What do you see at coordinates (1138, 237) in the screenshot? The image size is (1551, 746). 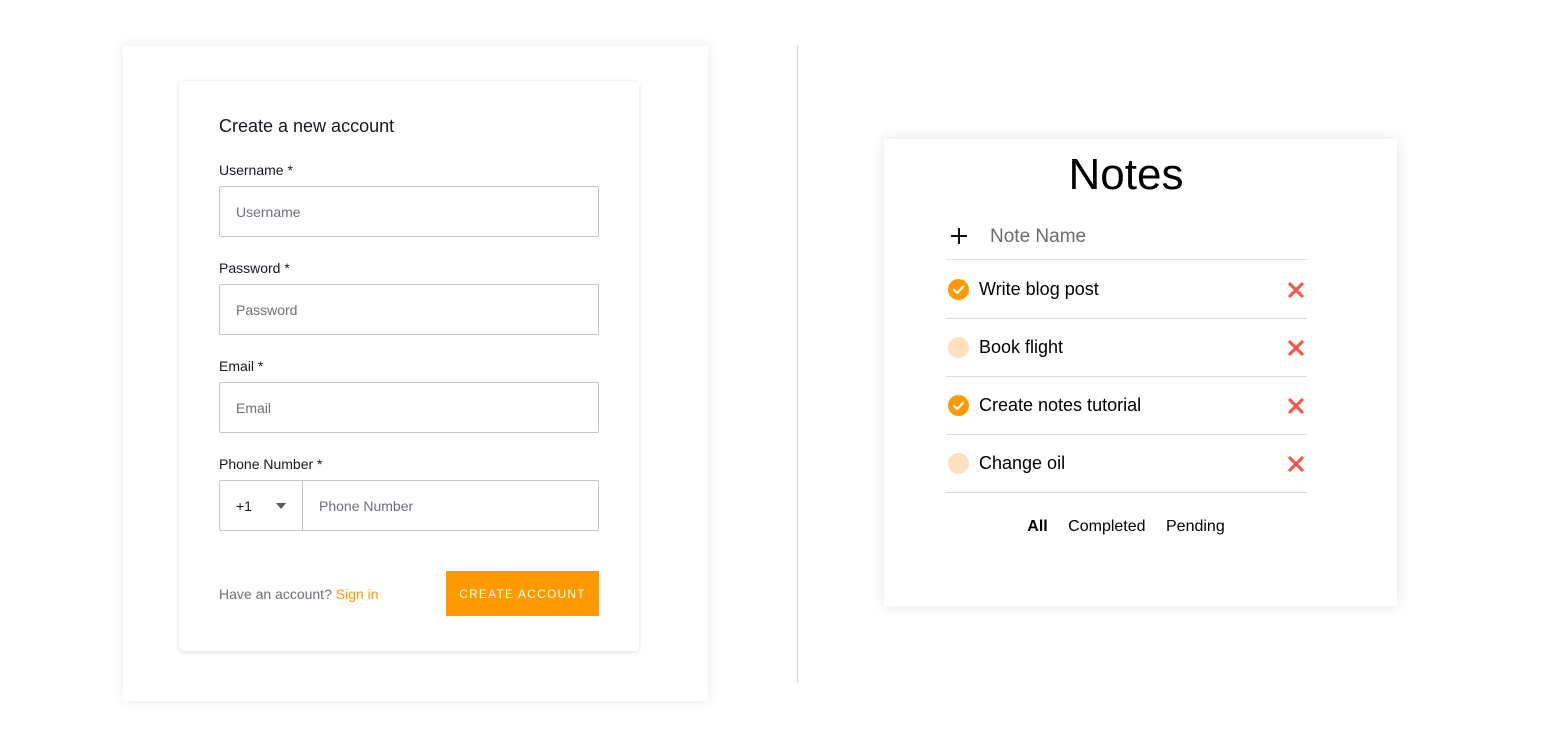 I see `note-name-input` at bounding box center [1138, 237].